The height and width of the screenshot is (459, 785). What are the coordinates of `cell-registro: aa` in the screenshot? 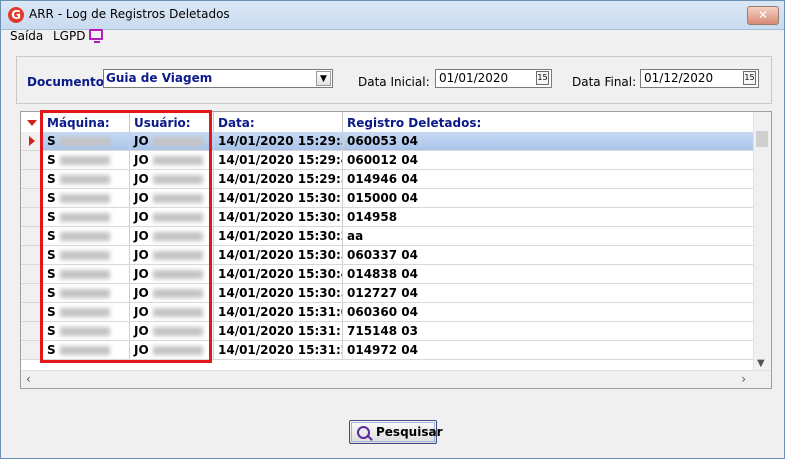 It's located at (549, 236).